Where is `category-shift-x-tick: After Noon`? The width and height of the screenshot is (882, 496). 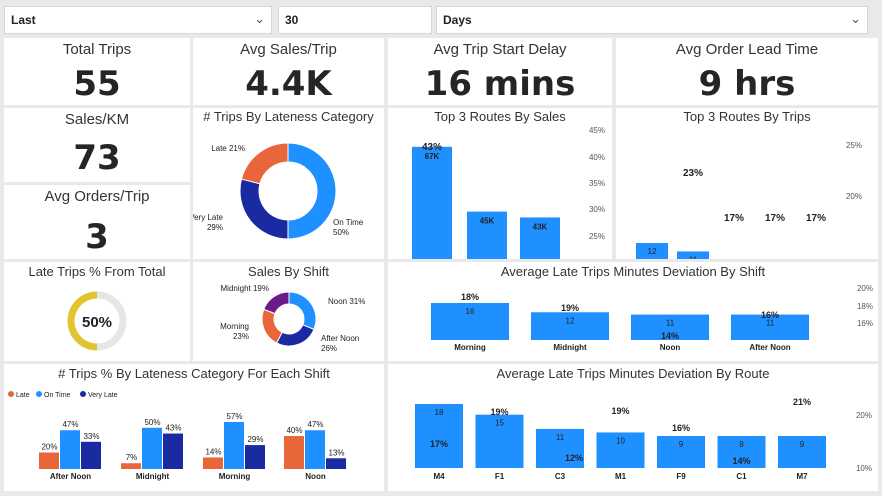 category-shift-x-tick: After Noon is located at coordinates (70, 476).